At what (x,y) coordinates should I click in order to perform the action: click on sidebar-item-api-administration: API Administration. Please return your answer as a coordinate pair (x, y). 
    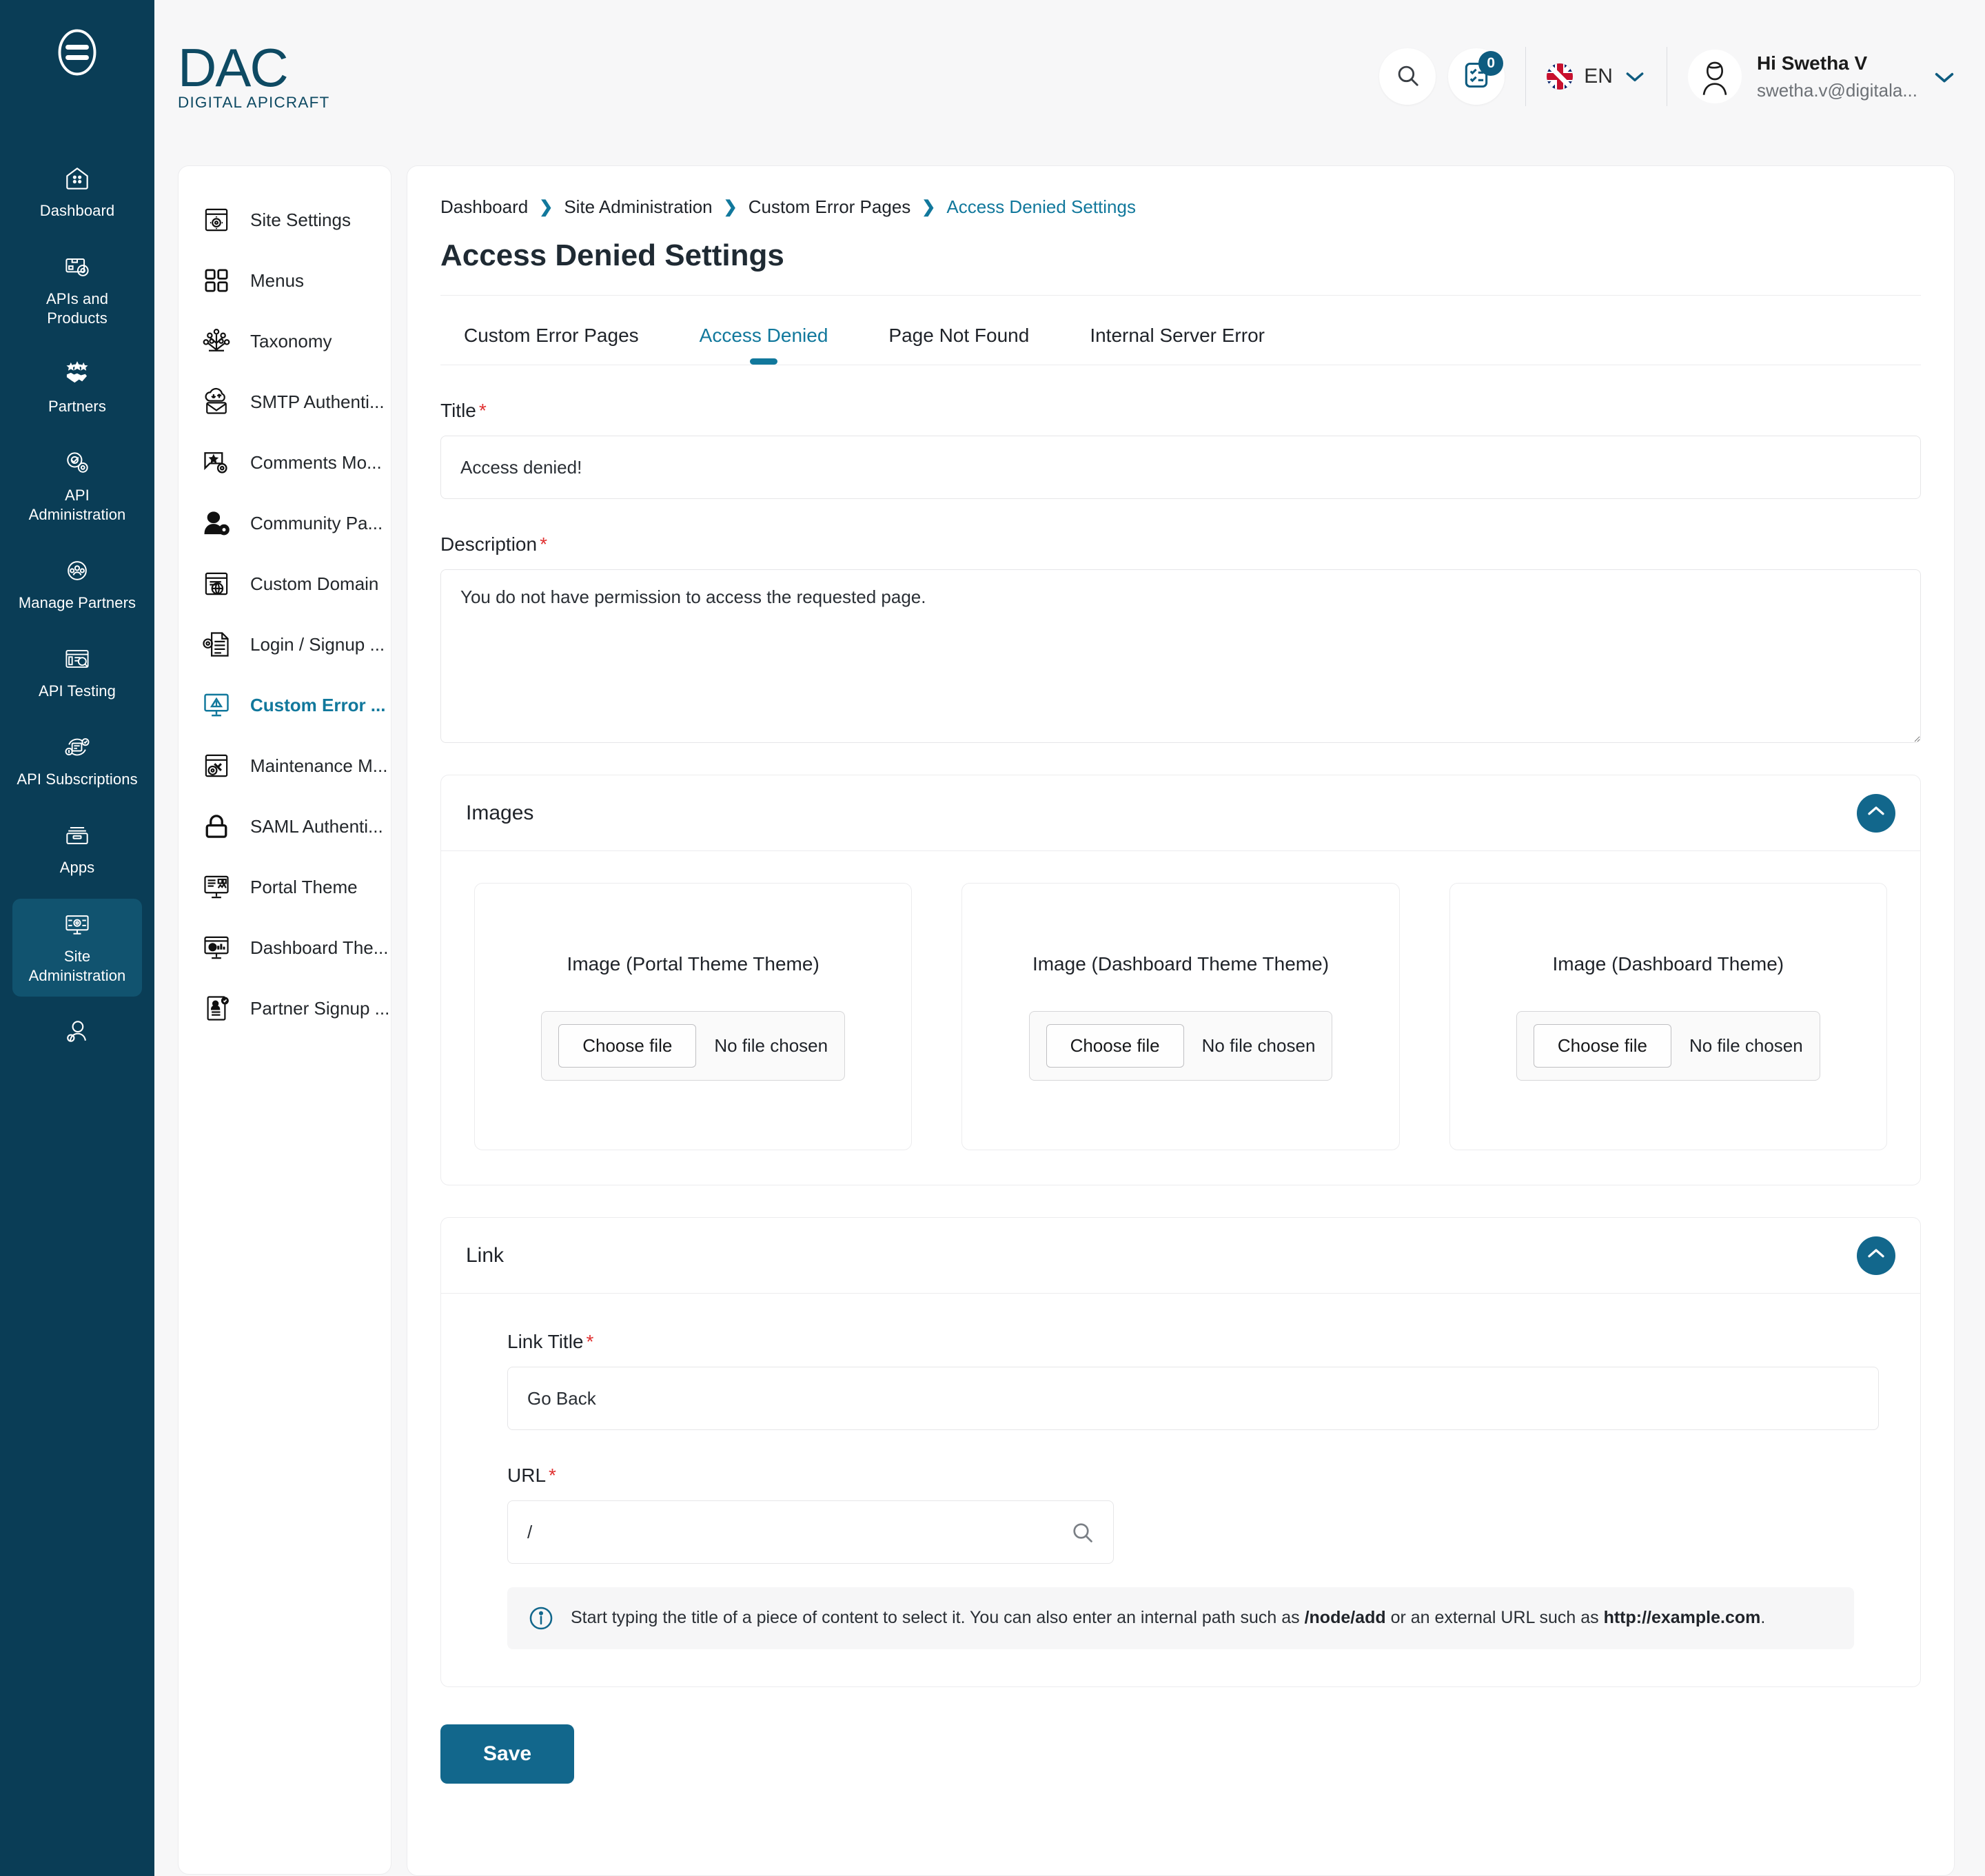
    Looking at the image, I should click on (77, 487).